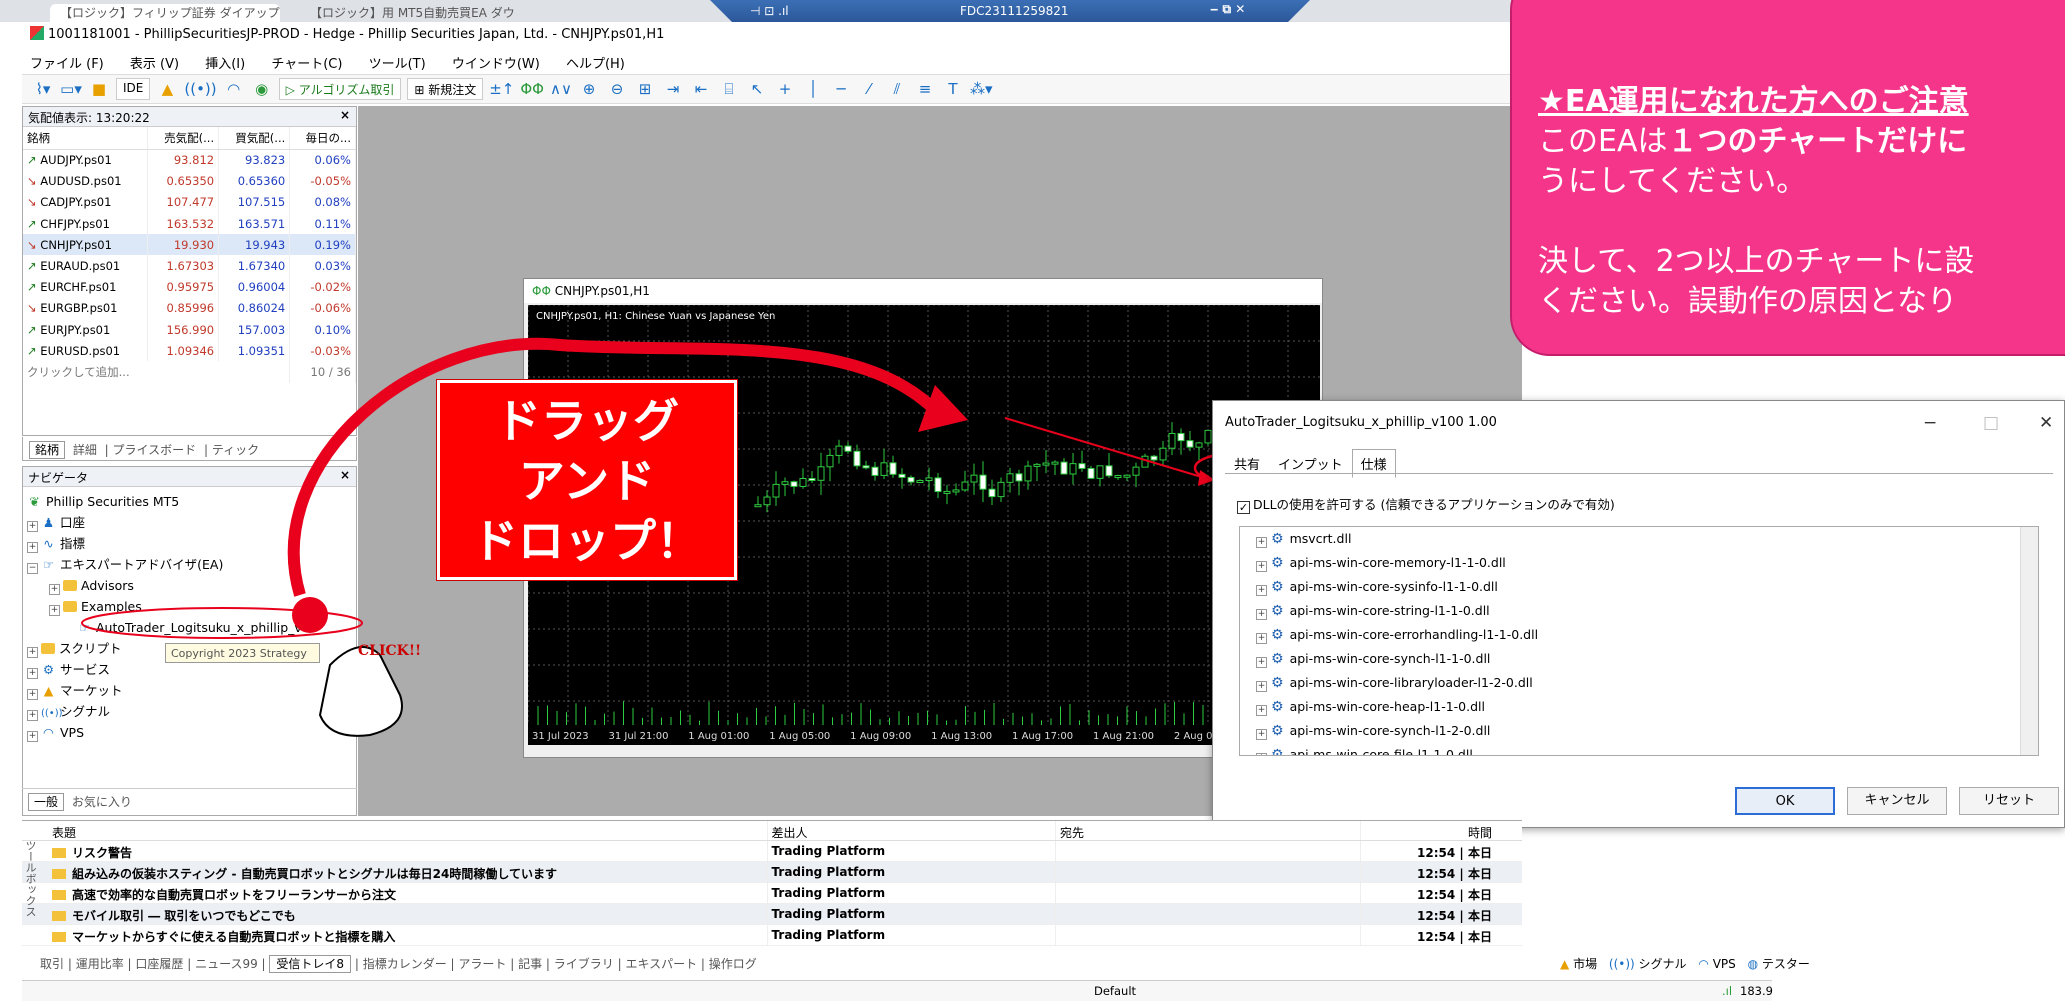  What do you see at coordinates (100, 964) in the screenshot?
I see `toolbox-tab: 運用比率` at bounding box center [100, 964].